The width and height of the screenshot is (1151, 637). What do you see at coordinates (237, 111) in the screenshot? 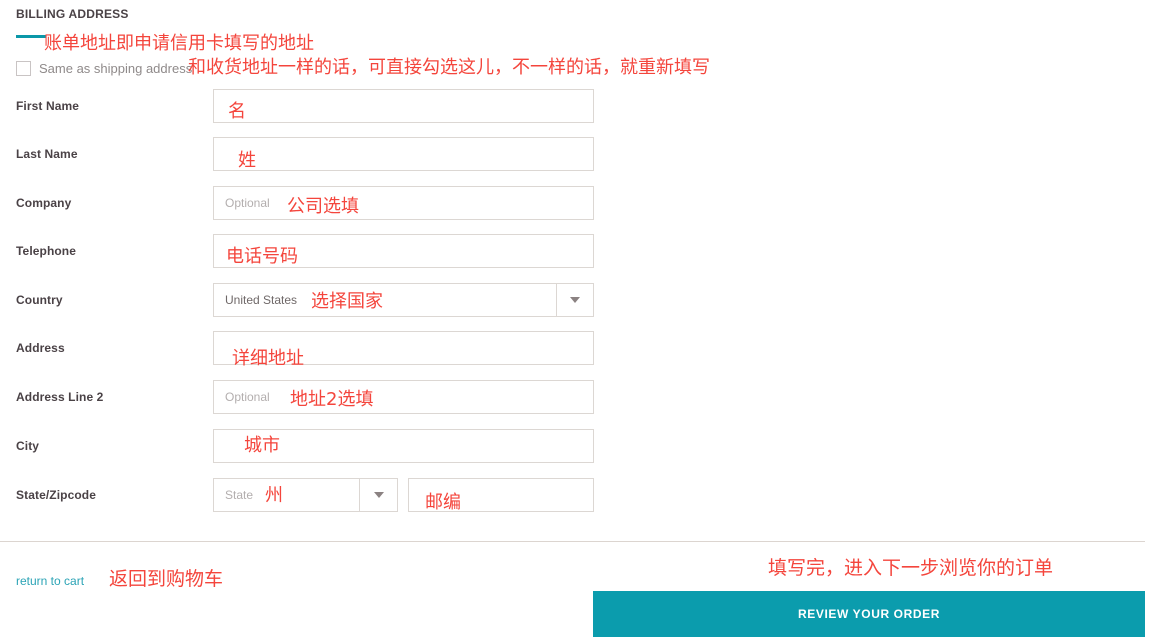
I see `annotation-first-name: 名` at bounding box center [237, 111].